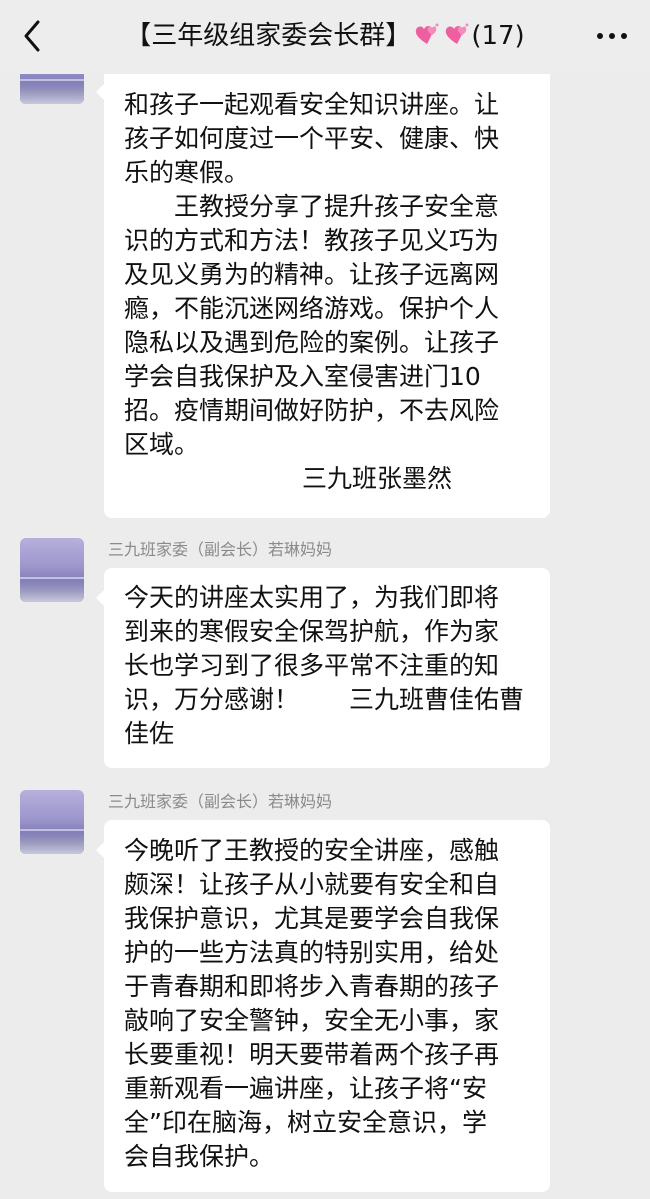 This screenshot has width=650, height=1199. I want to click on message-line: 于青春期和即将步入青春期的孩子, so click(312, 986).